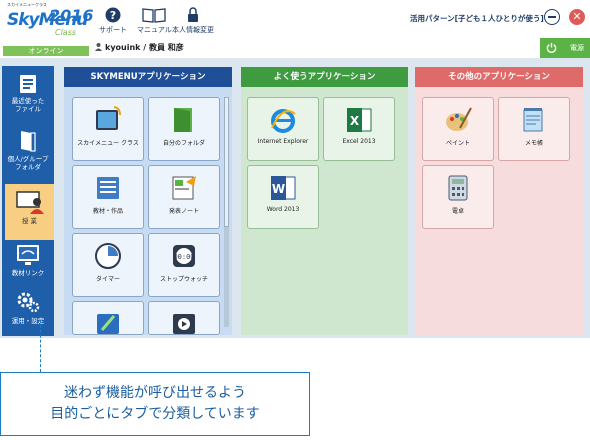  What do you see at coordinates (577, 48) in the screenshot?
I see `power-label: 電源` at bounding box center [577, 48].